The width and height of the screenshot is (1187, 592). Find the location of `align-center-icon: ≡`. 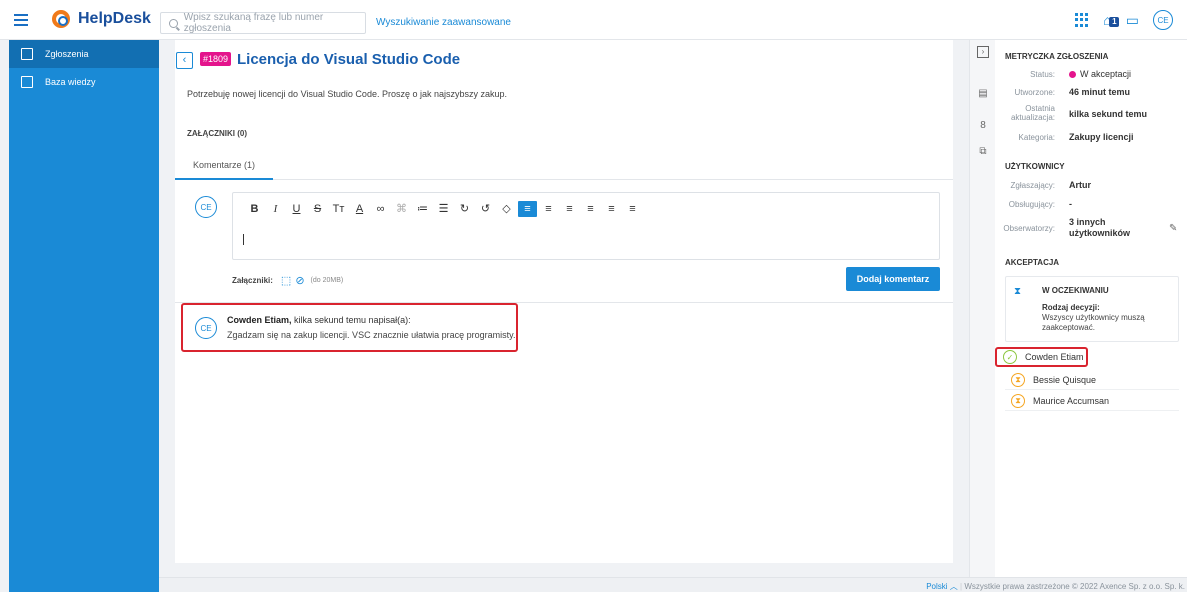

align-center-icon: ≡ is located at coordinates (548, 209).